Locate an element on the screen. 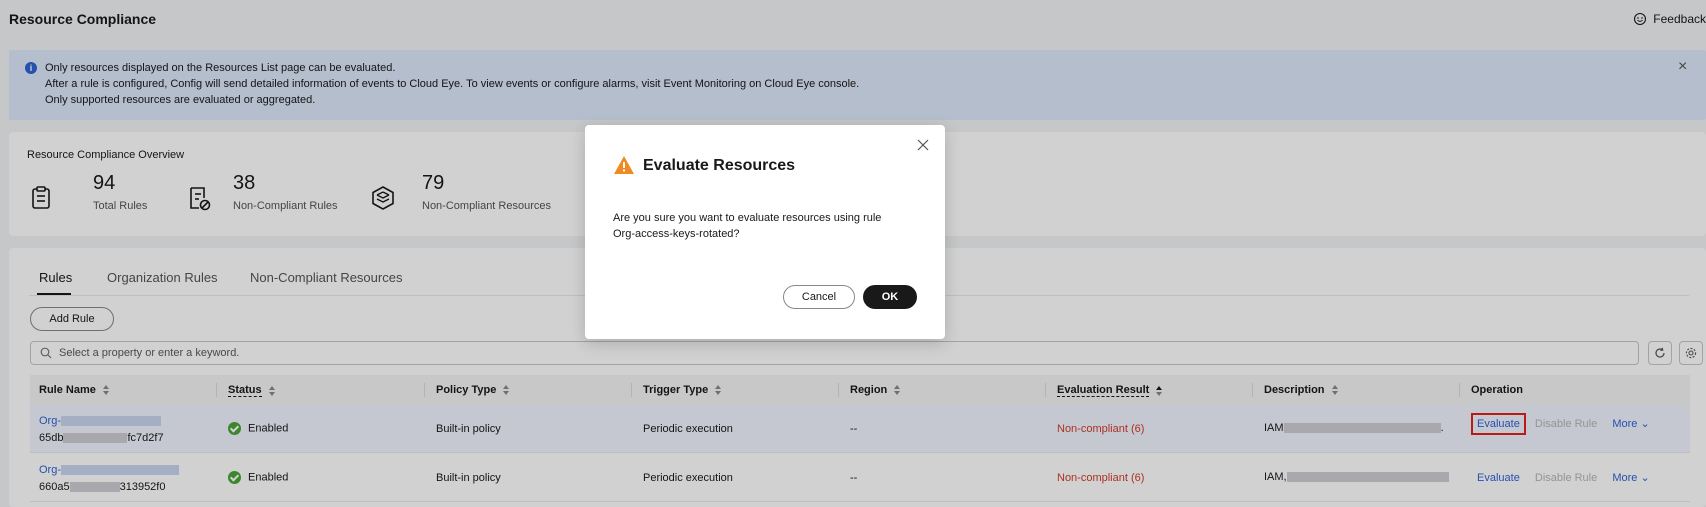 Image resolution: width=1706 pixels, height=507 pixels. cancel-button: Cancel is located at coordinates (819, 297).